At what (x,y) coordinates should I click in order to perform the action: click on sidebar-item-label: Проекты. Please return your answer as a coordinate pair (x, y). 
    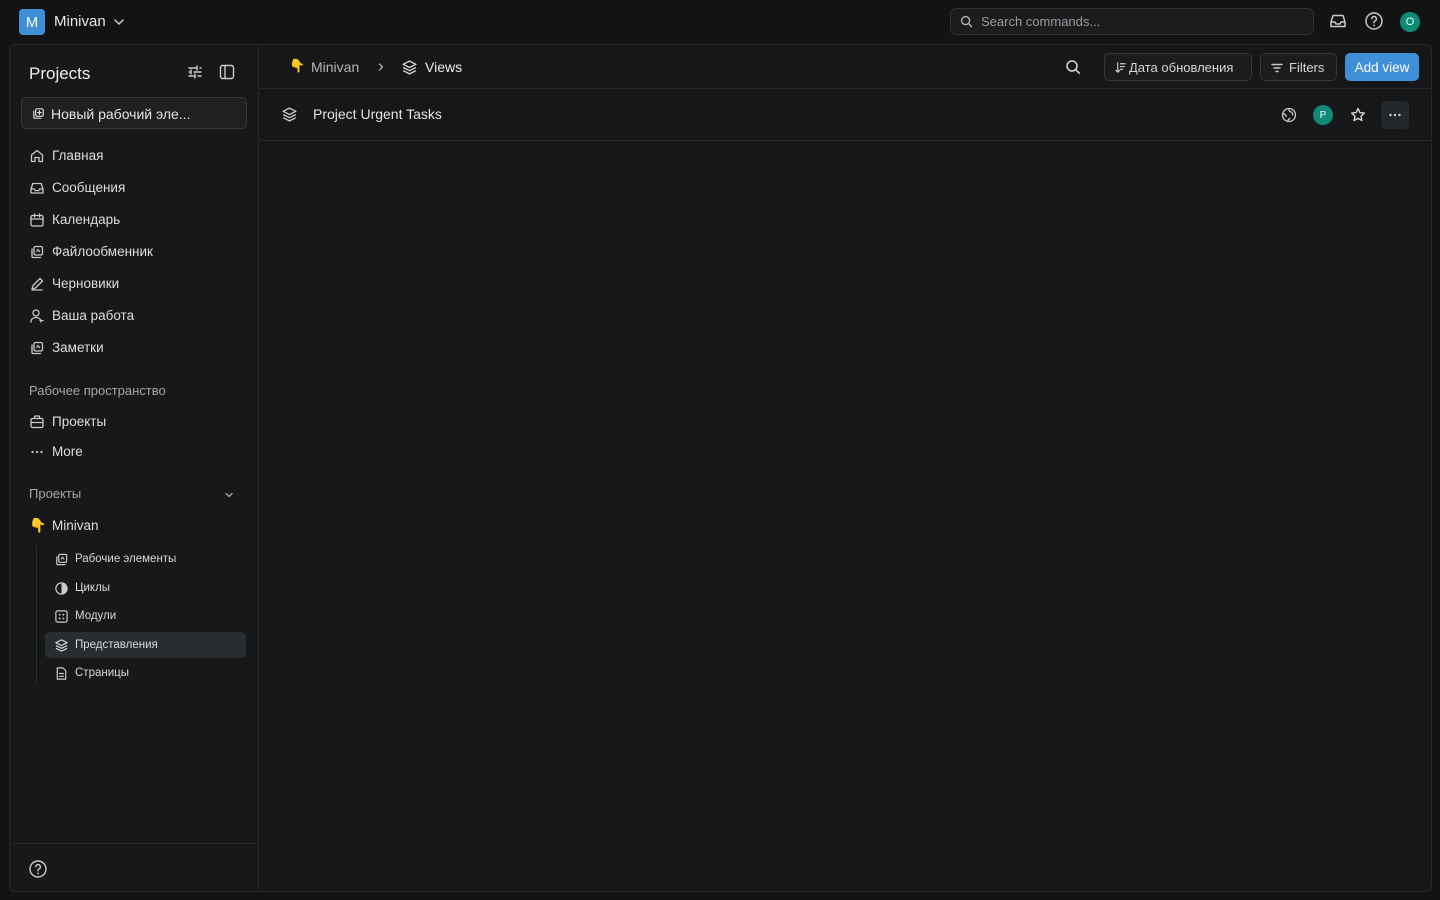
    Looking at the image, I should click on (79, 421).